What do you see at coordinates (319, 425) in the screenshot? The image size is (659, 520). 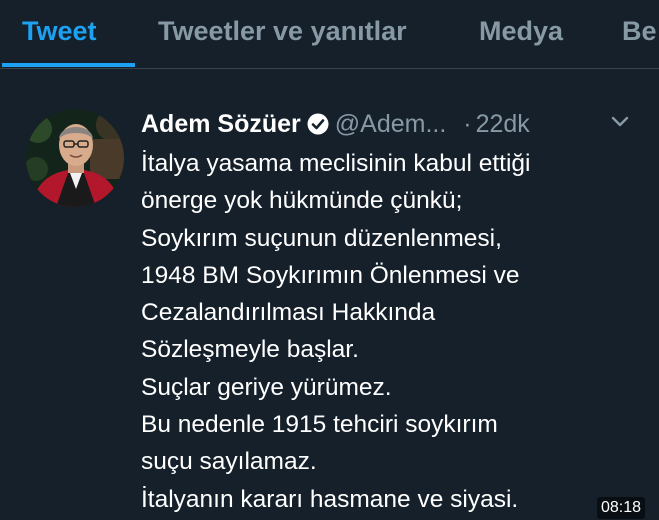 I see `tweet-text-line: Bu nedenle 1915 tehciri soykırım` at bounding box center [319, 425].